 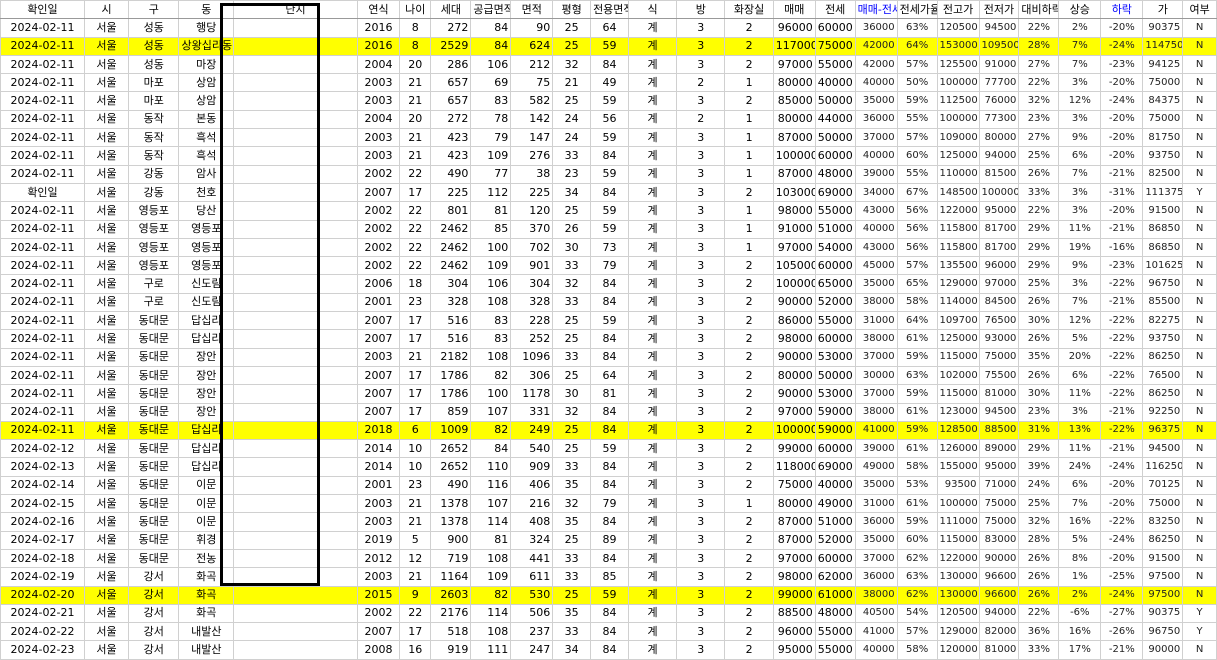 What do you see at coordinates (532, 613) in the screenshot?
I see `table-cell: 506` at bounding box center [532, 613].